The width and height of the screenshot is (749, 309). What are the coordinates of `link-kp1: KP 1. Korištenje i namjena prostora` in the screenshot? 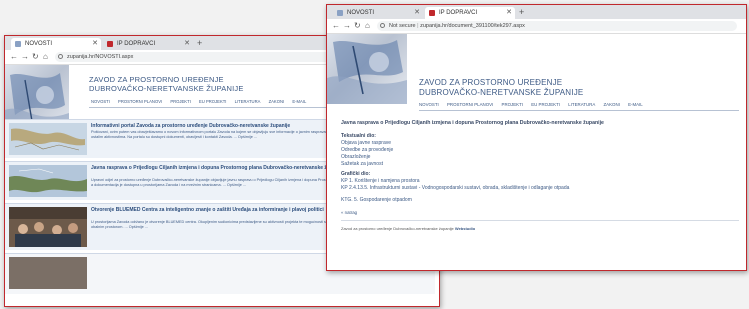 It's located at (380, 181).